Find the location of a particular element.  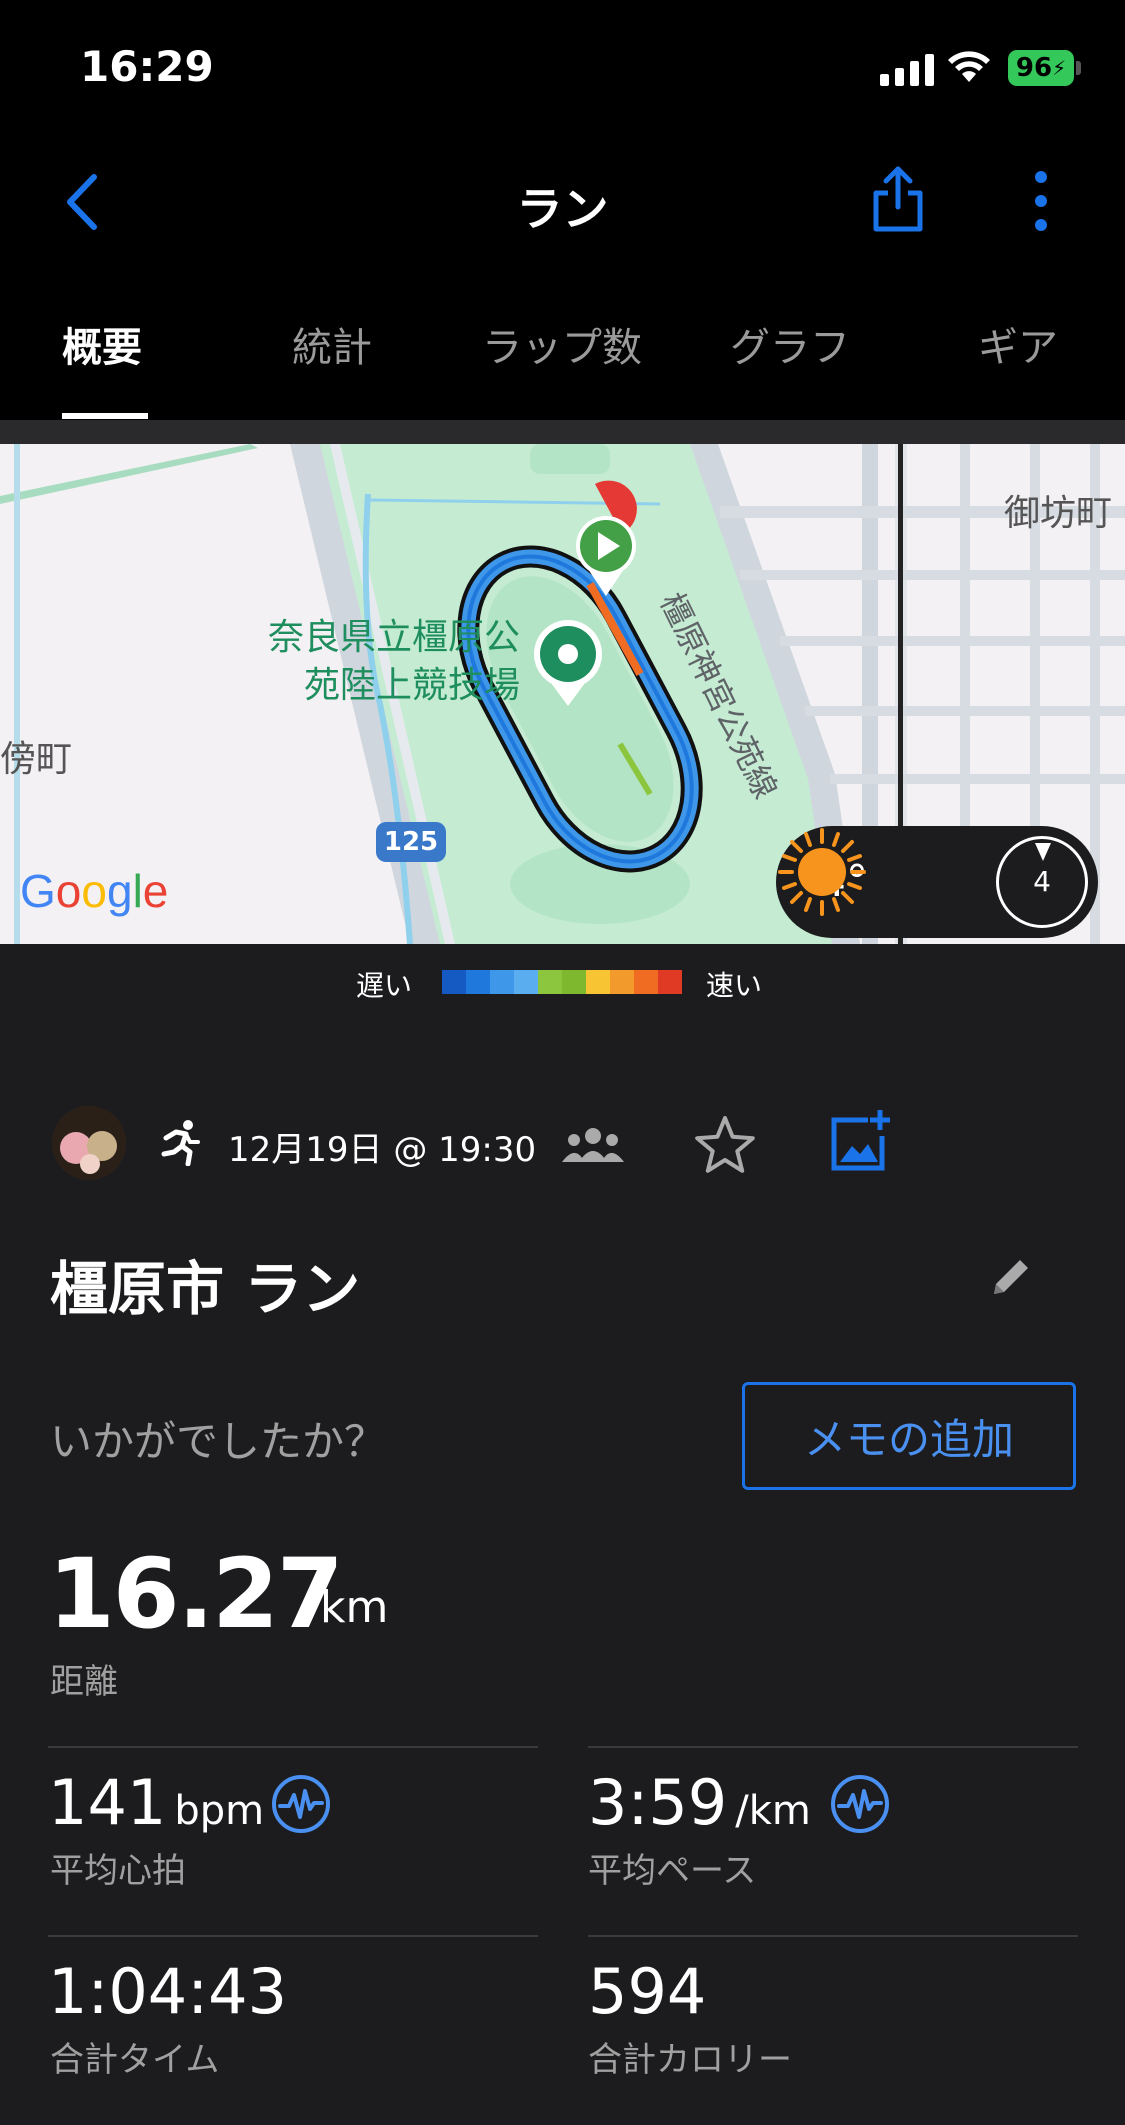

tab-indicator is located at coordinates (105, 416).